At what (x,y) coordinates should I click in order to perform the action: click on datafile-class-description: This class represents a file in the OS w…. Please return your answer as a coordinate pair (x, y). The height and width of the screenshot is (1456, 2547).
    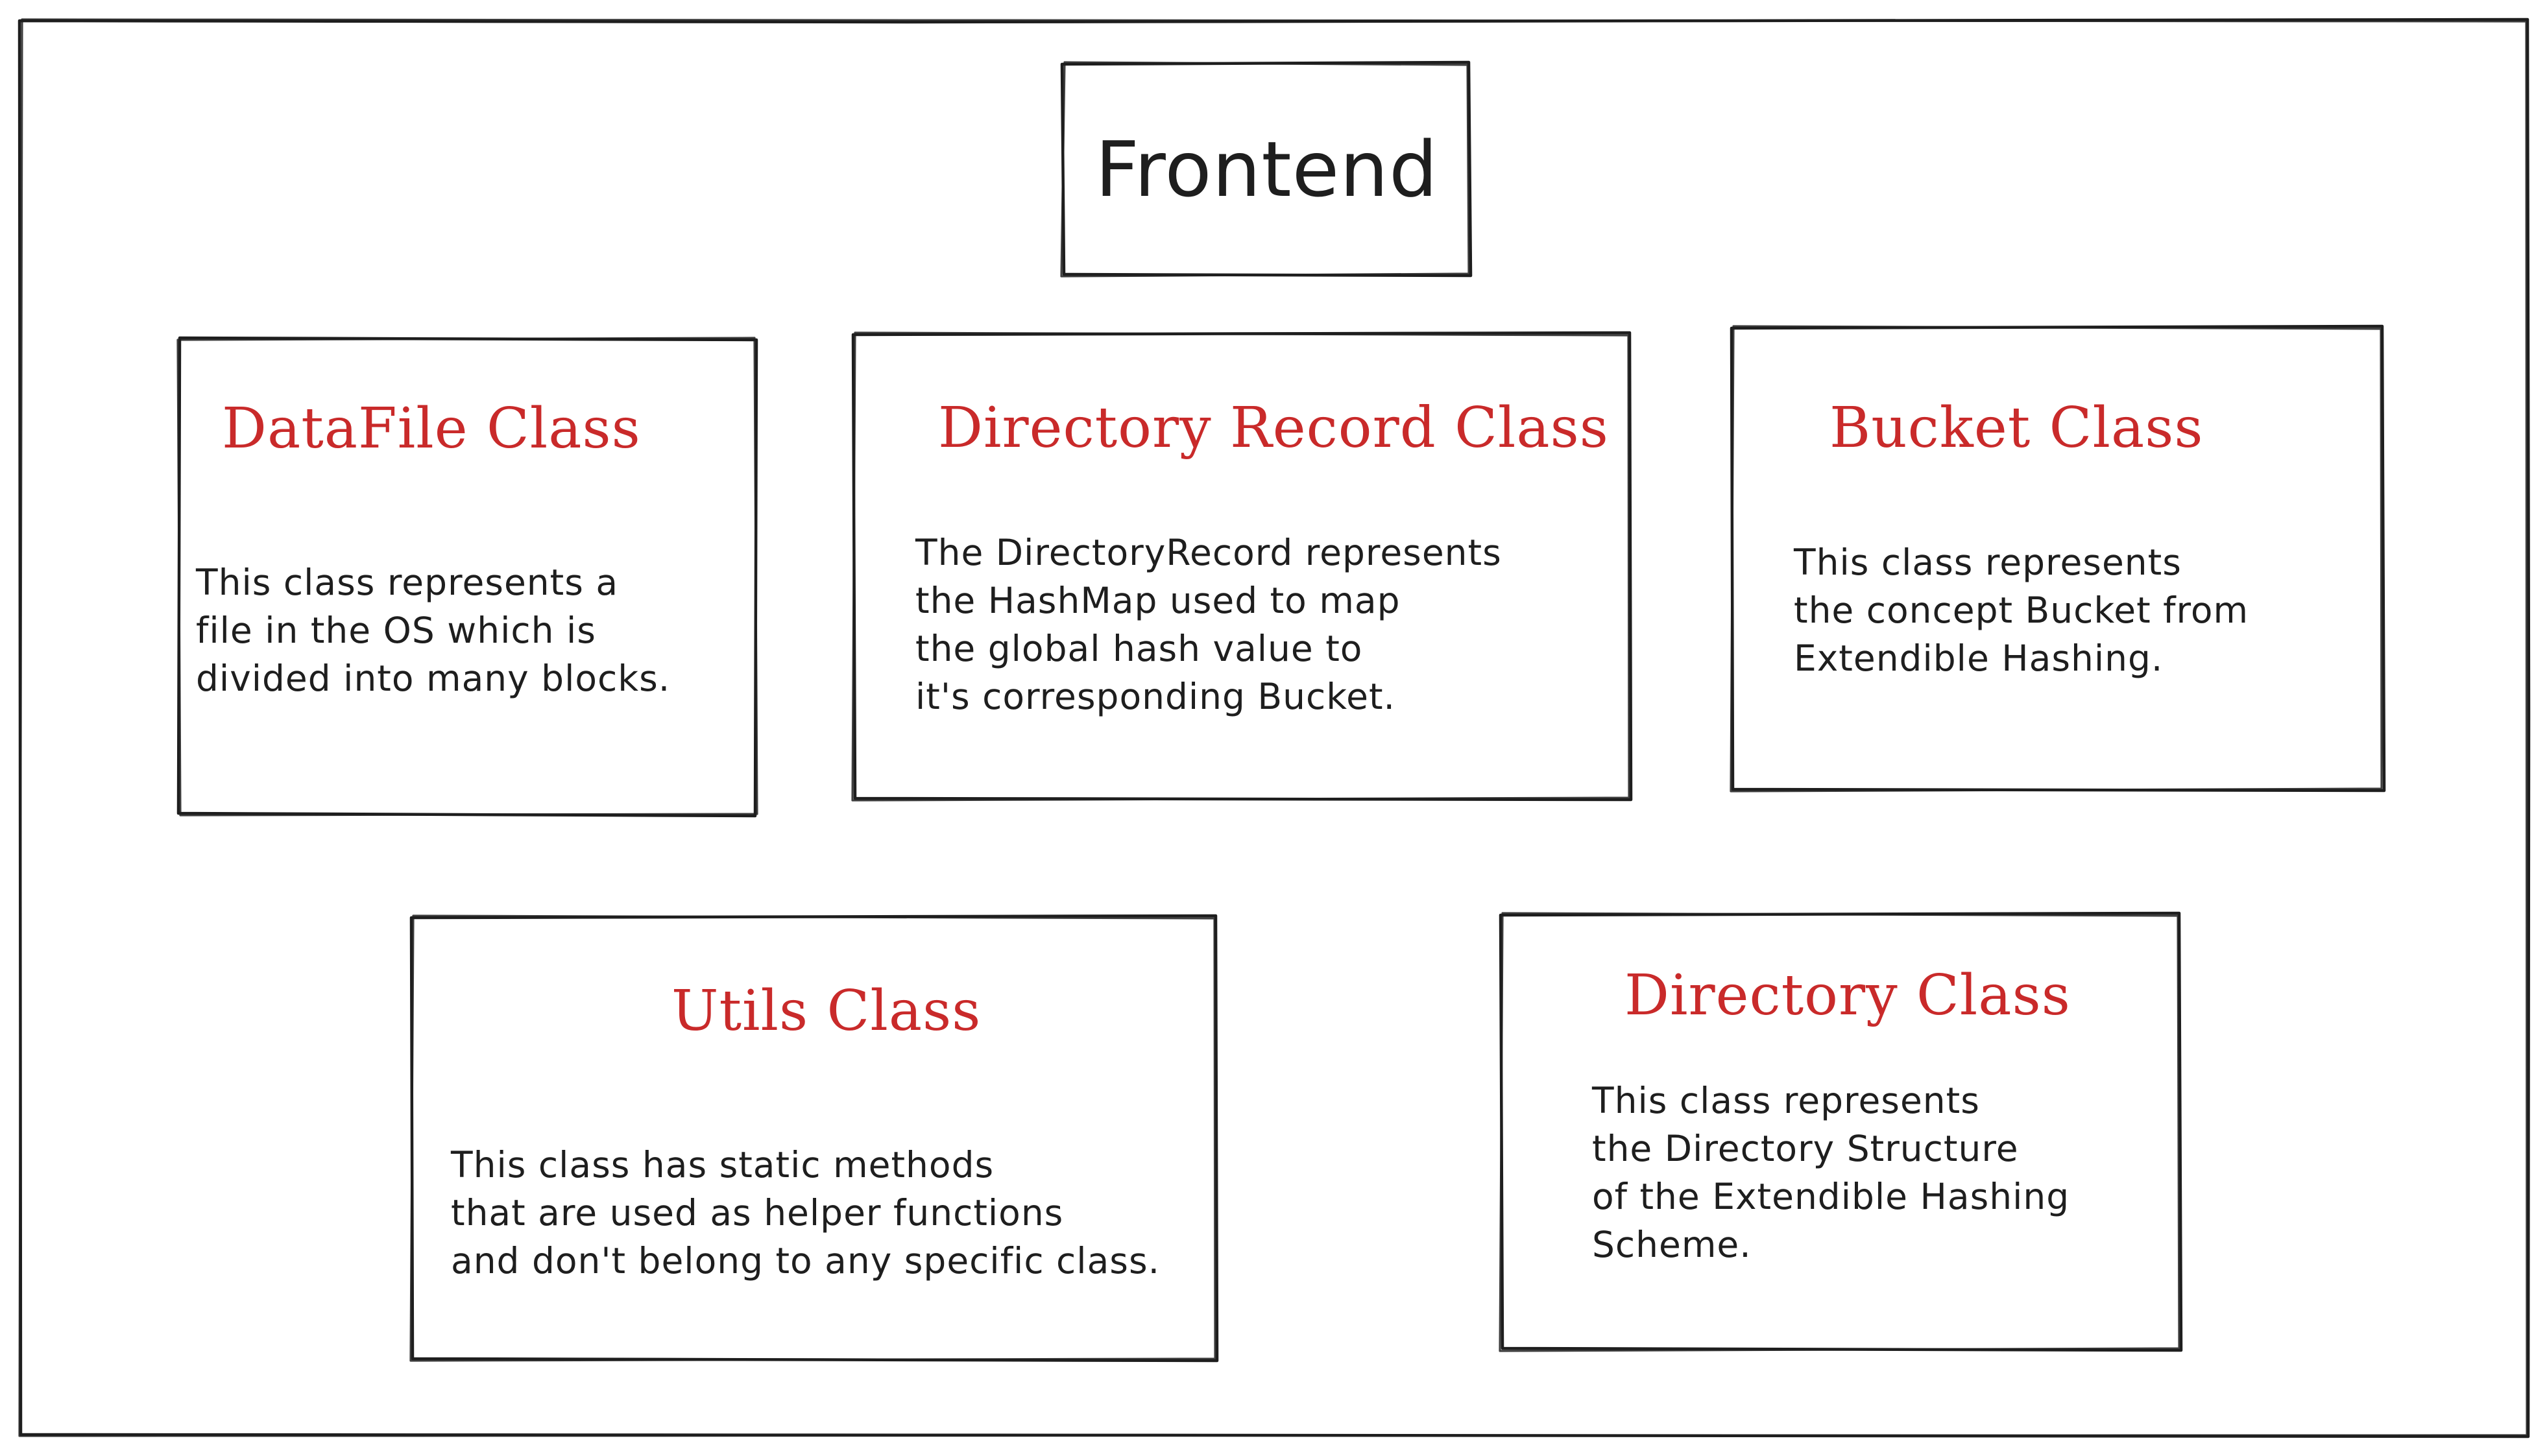
    Looking at the image, I should click on (433, 630).